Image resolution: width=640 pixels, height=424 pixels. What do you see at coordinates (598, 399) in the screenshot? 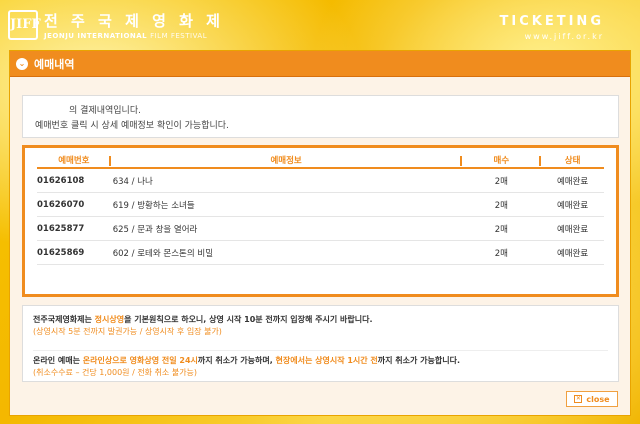
I see `close-label: close` at bounding box center [598, 399].